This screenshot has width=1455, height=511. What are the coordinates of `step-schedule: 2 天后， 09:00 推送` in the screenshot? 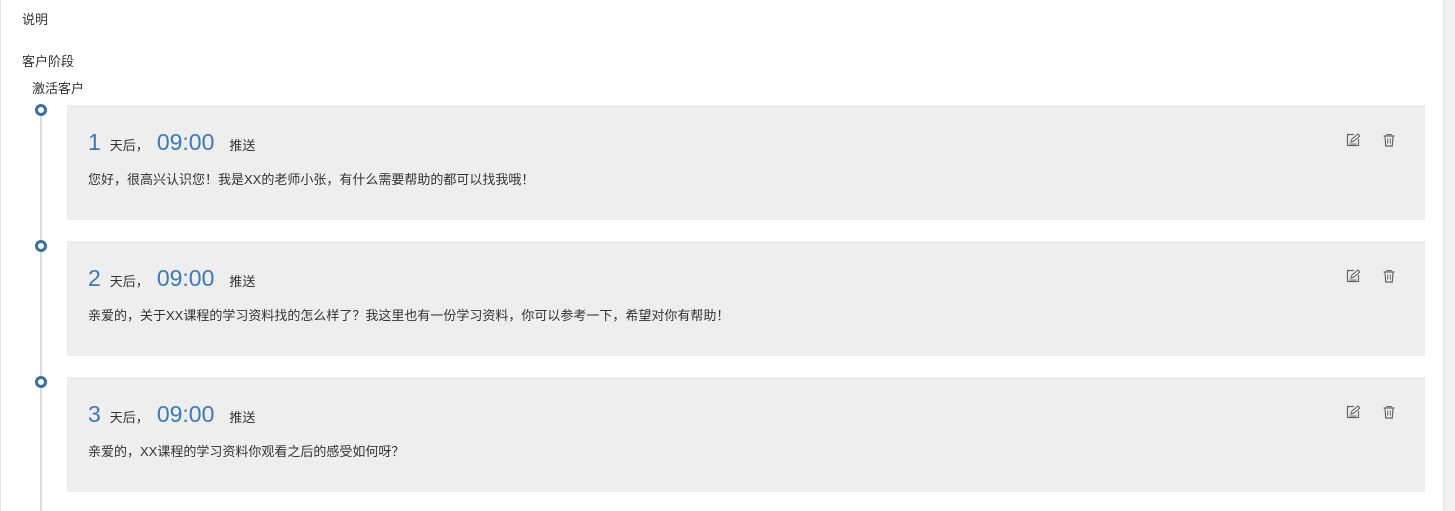 It's located at (171, 278).